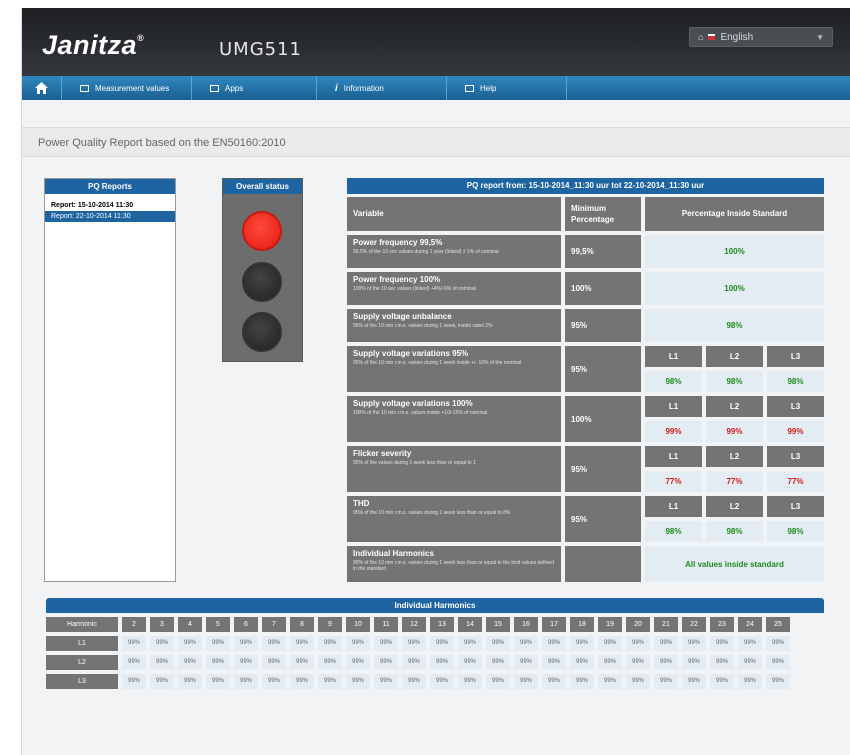  What do you see at coordinates (603, 251) in the screenshot?
I see `minimum-percentage: 99,5%` at bounding box center [603, 251].